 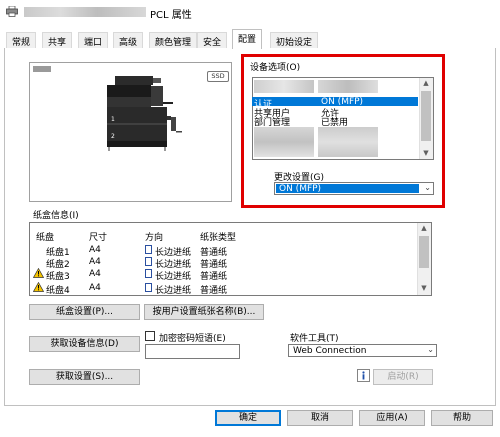 I want to click on tab-ports: 端口, so click(x=93, y=40).